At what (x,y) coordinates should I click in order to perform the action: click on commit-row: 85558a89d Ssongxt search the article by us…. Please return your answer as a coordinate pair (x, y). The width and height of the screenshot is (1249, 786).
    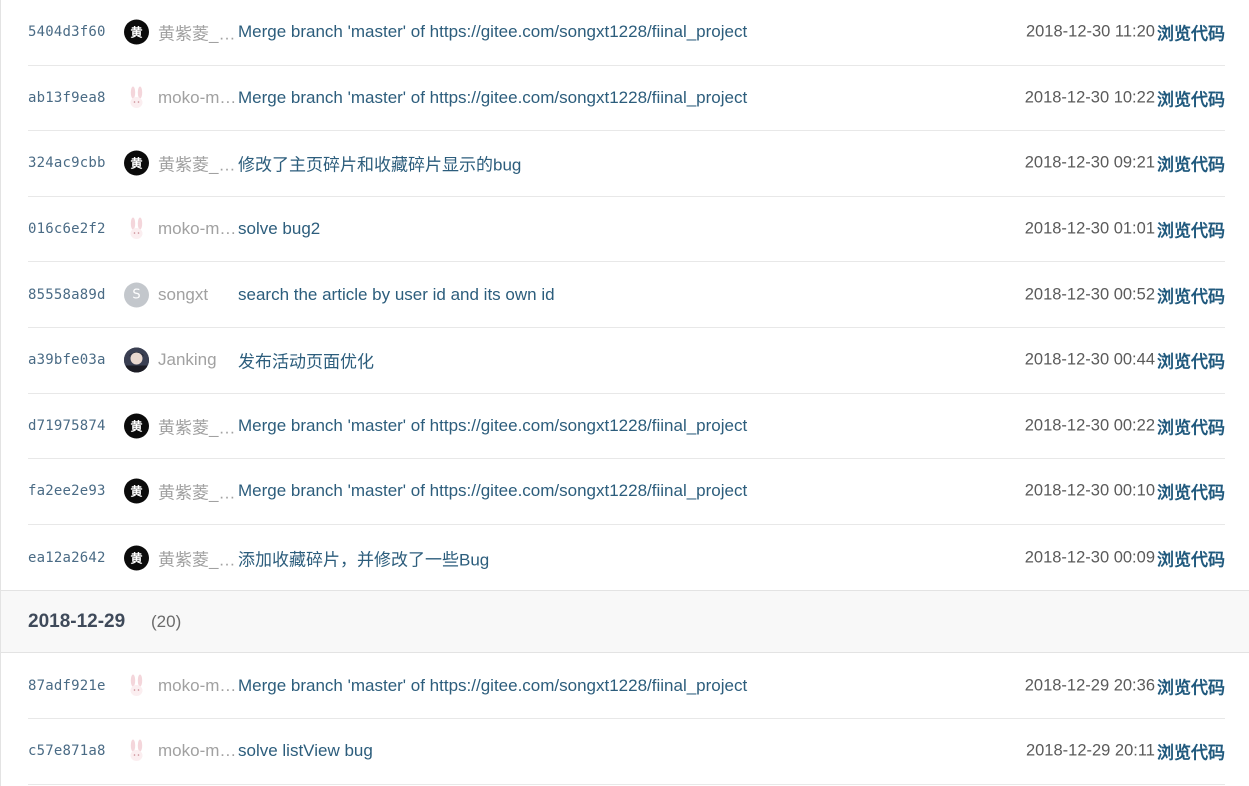
    Looking at the image, I should click on (626, 295).